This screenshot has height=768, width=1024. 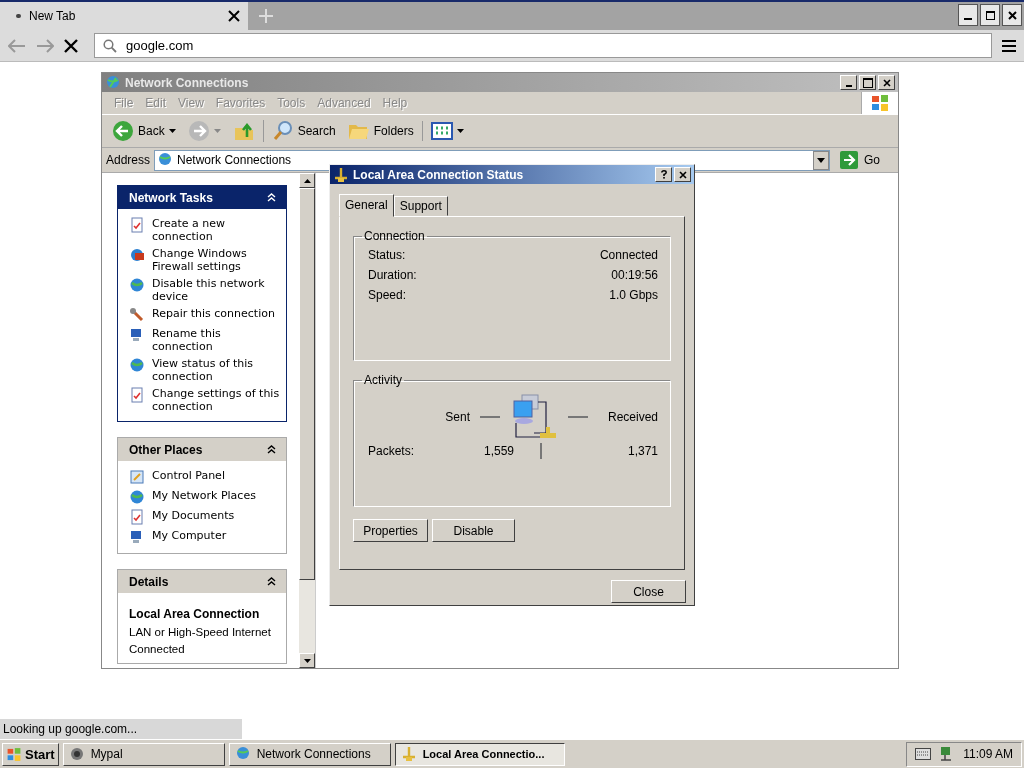 What do you see at coordinates (53, 16) in the screenshot?
I see `tab-title: New Tab` at bounding box center [53, 16].